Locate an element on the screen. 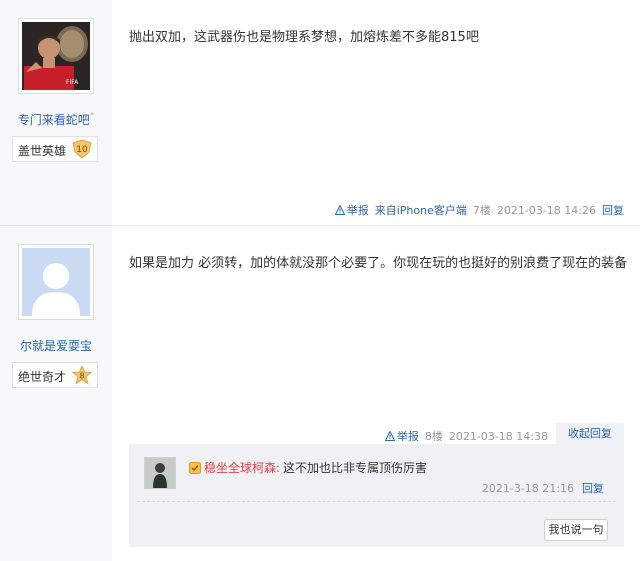  username-link: 尔就是爱耍宝 is located at coordinates (56, 345).